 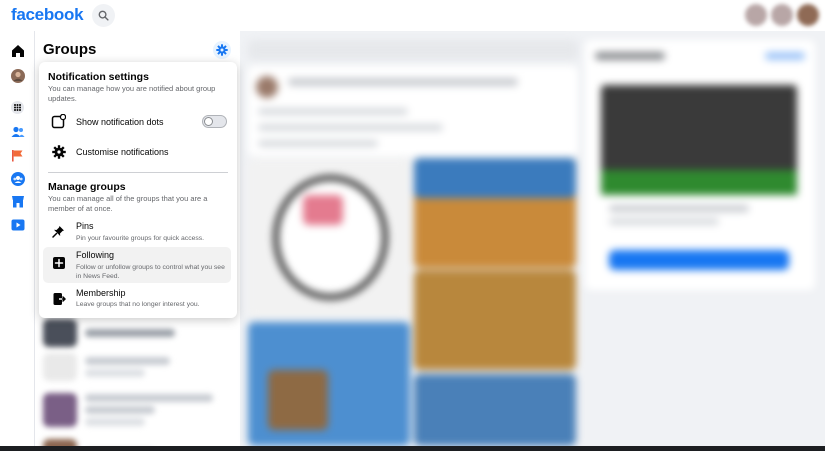 What do you see at coordinates (120, 122) in the screenshot?
I see `show-notification-dots-label: Show notification dots` at bounding box center [120, 122].